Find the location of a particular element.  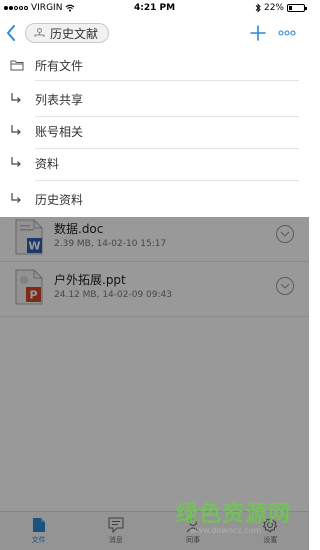

gear-icon is located at coordinates (270, 525).